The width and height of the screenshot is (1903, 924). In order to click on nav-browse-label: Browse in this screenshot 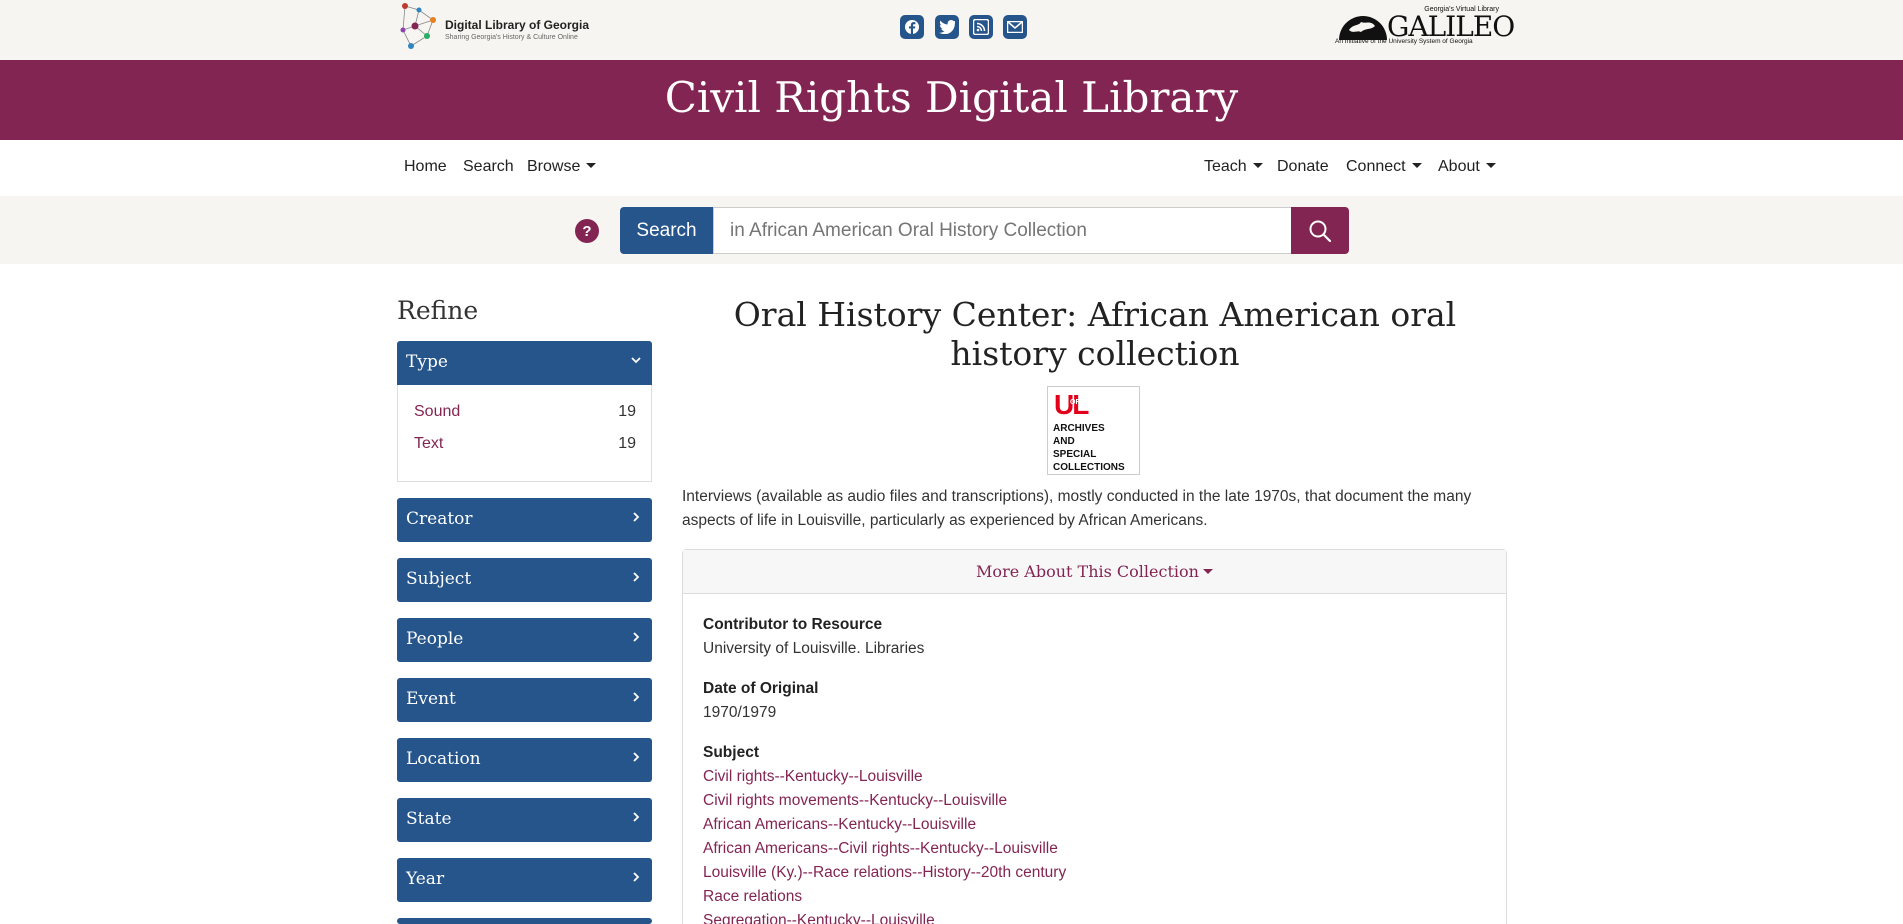, I will do `click(554, 166)`.